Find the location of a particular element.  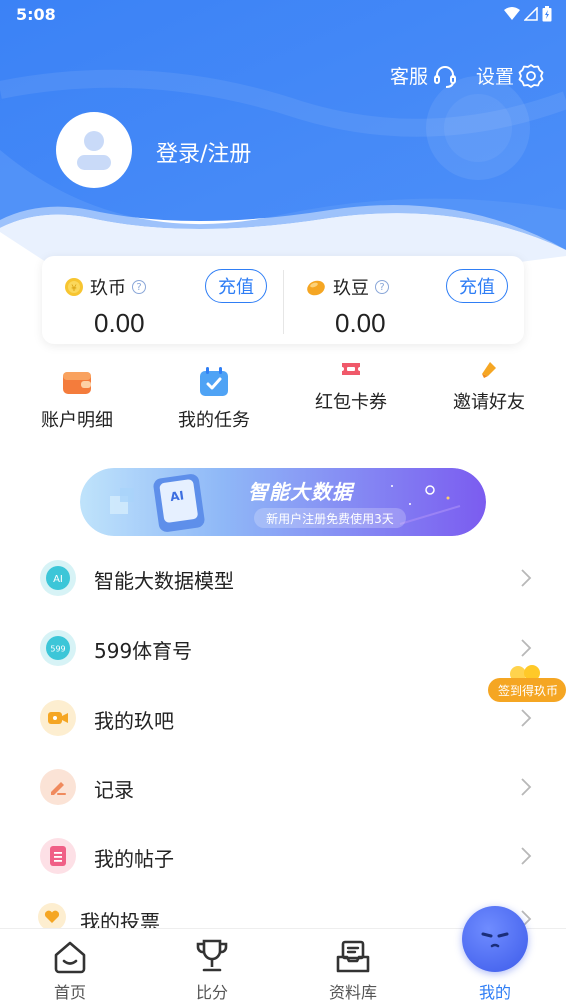

coin-amount: 0.00 is located at coordinates (119, 323).